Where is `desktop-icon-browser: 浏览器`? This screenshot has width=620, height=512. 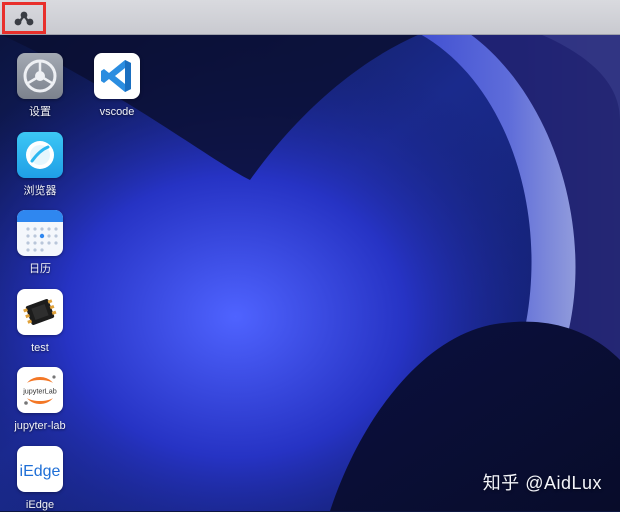
desktop-icon-browser: 浏览器 is located at coordinates (40, 165).